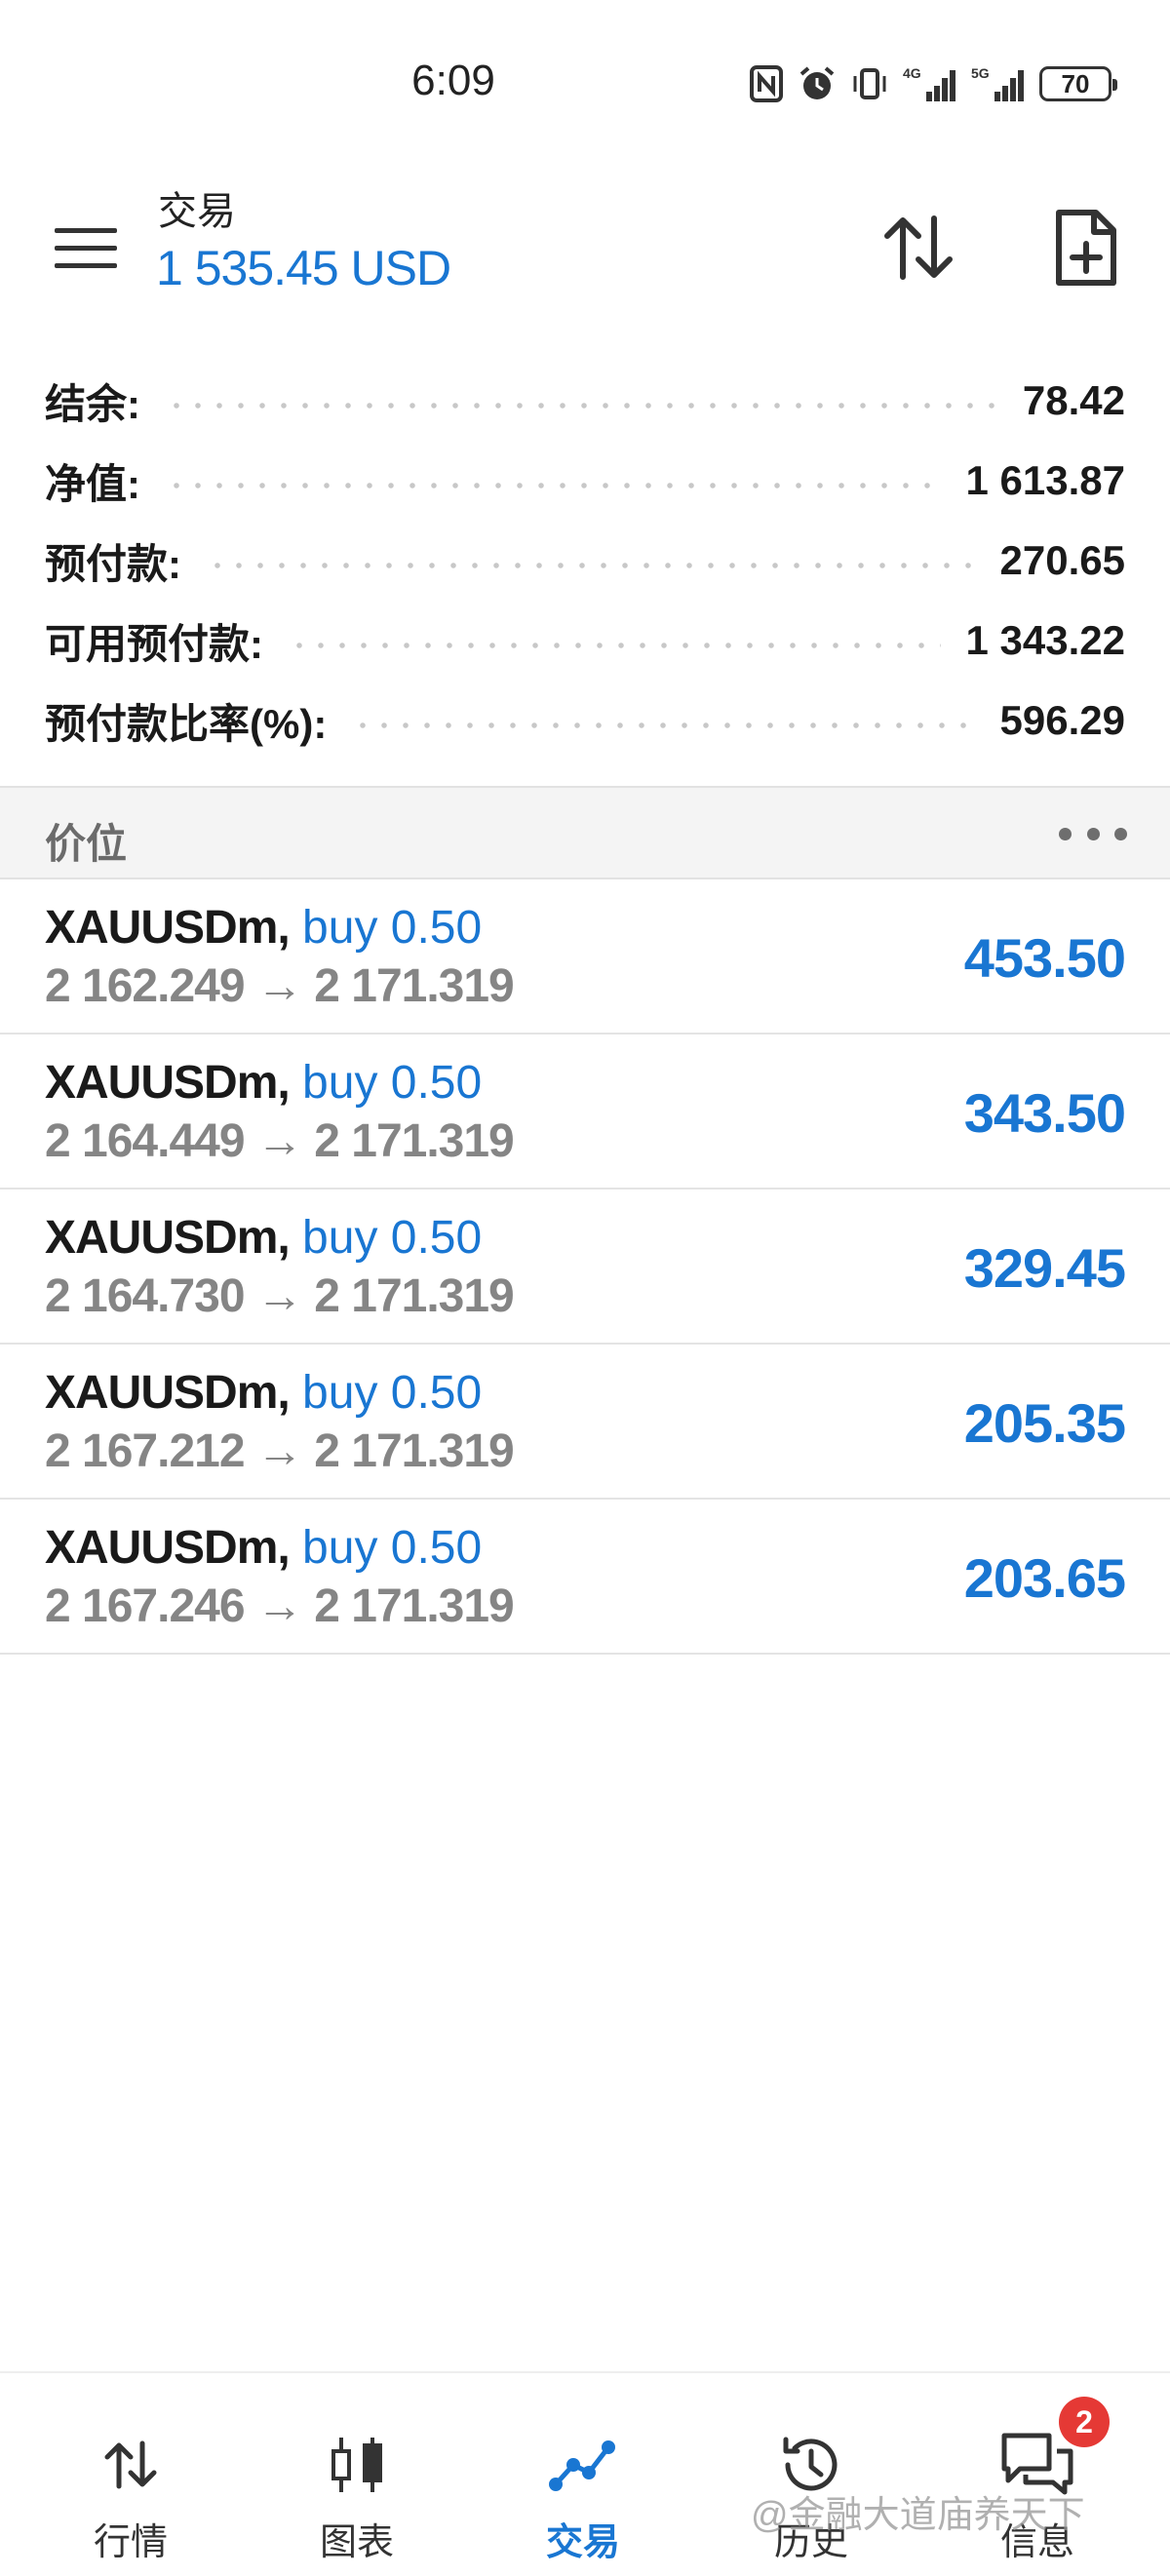 Image resolution: width=1170 pixels, height=2576 pixels. What do you see at coordinates (585, 401) in the screenshot?
I see `summary-row-balance: 结余: 78.42` at bounding box center [585, 401].